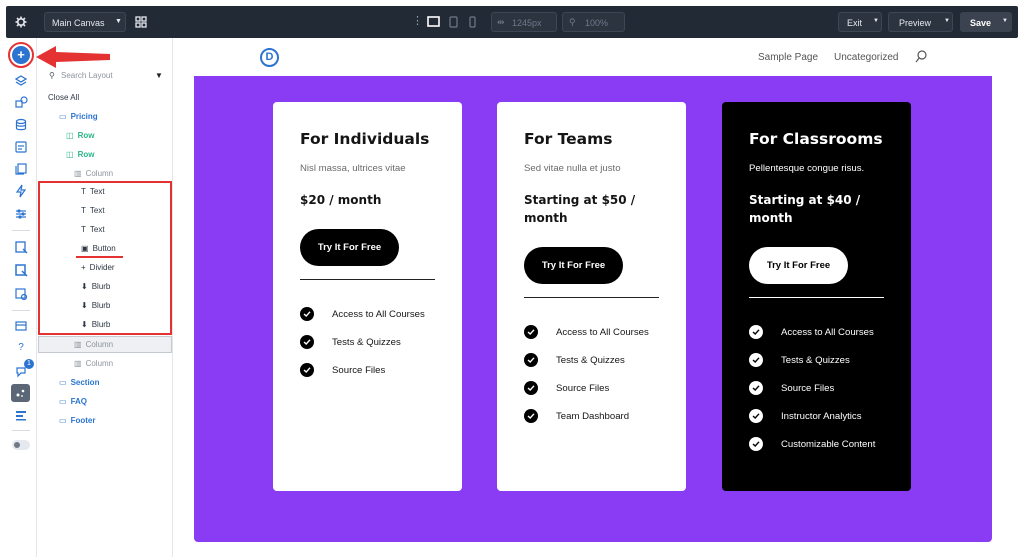 The width and height of the screenshot is (1024, 557). What do you see at coordinates (141, 22) in the screenshot?
I see `grid-icon` at bounding box center [141, 22].